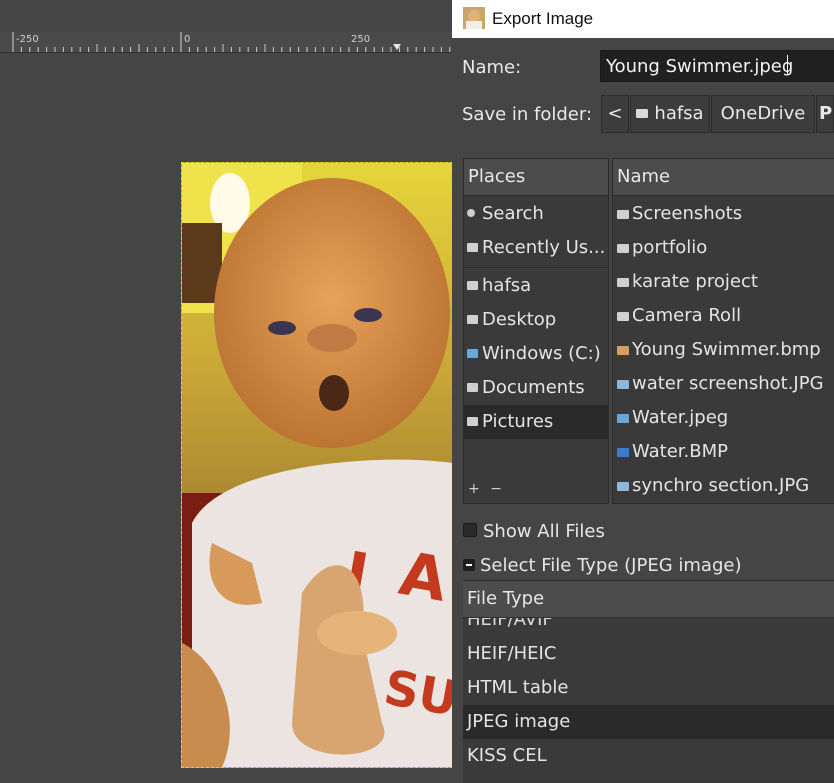 The image size is (834, 783). I want to click on text-caret, so click(788, 65).